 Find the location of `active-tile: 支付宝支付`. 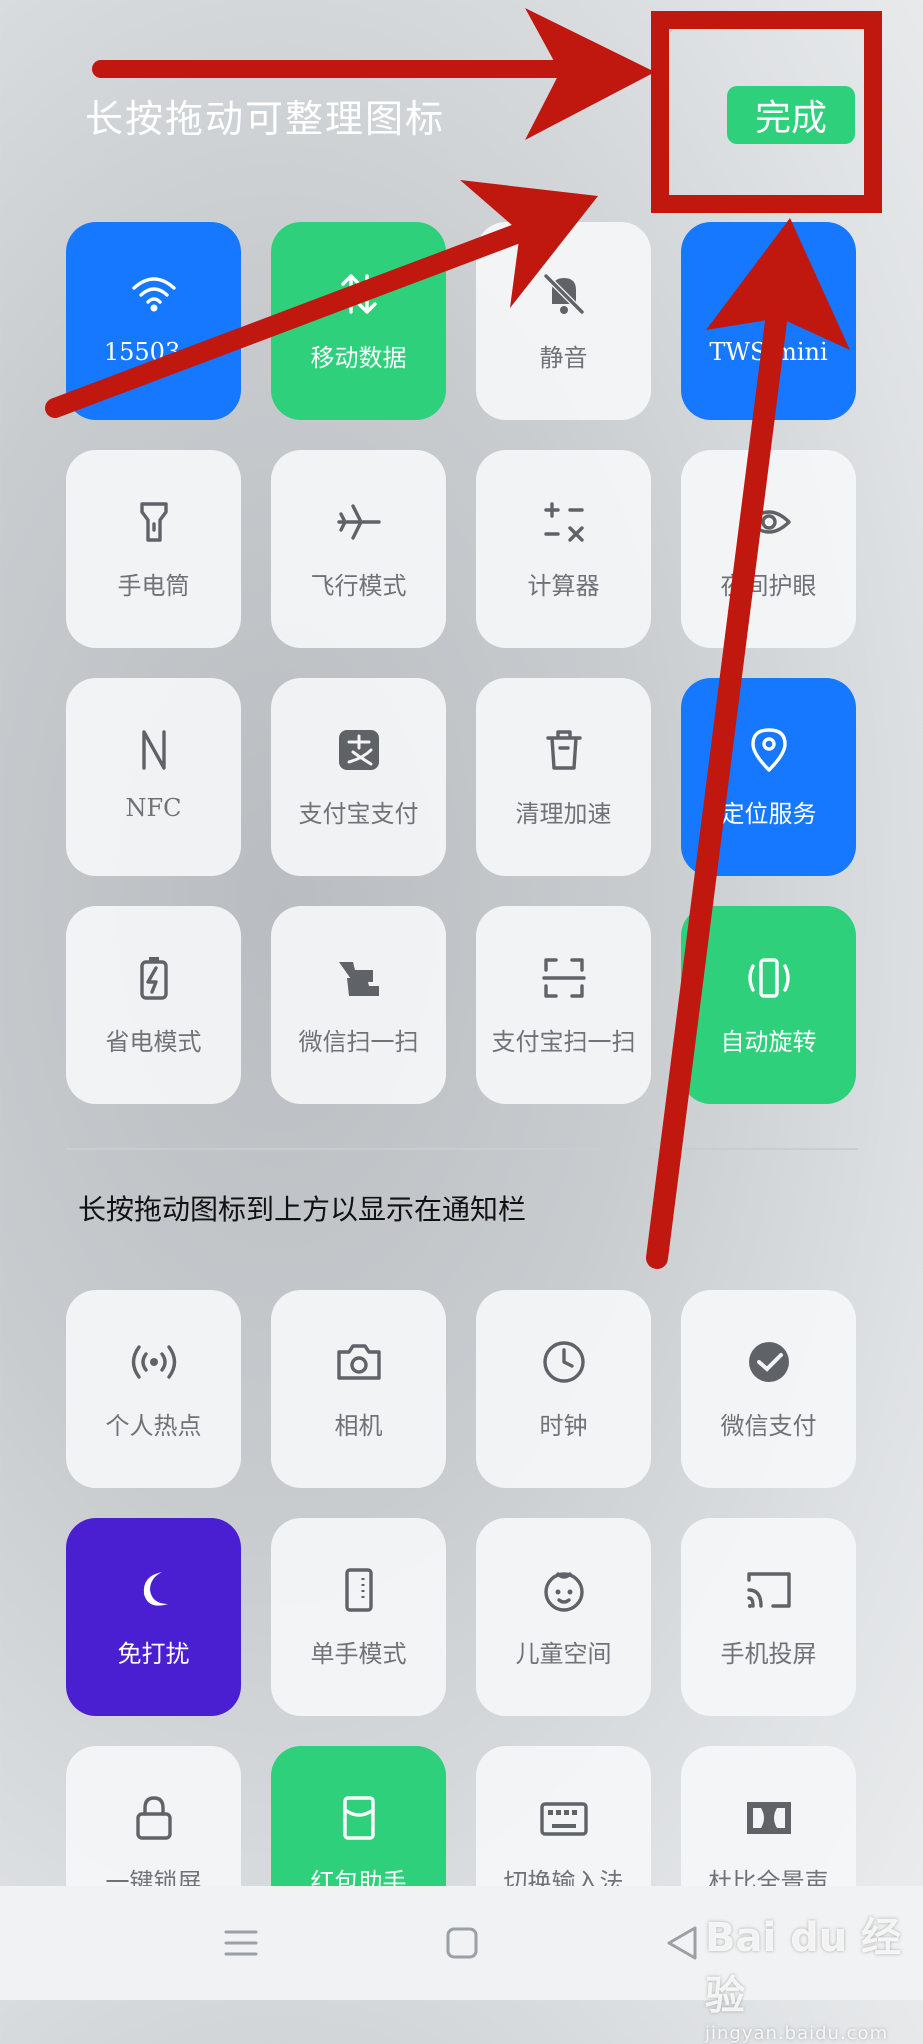

active-tile: 支付宝支付 is located at coordinates (358, 777).